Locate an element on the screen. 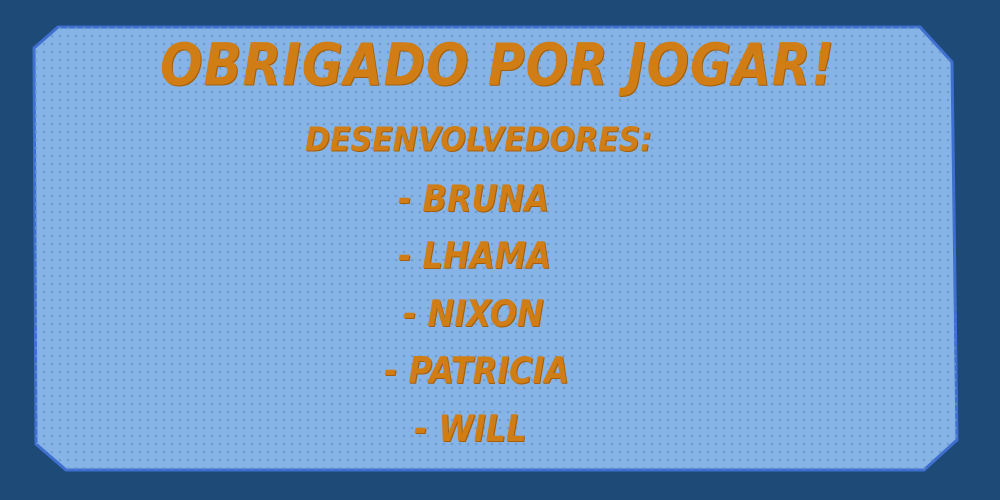 This screenshot has height=500, width=1000. developers-heading: DESENVOLVEDORES: is located at coordinates (479, 140).